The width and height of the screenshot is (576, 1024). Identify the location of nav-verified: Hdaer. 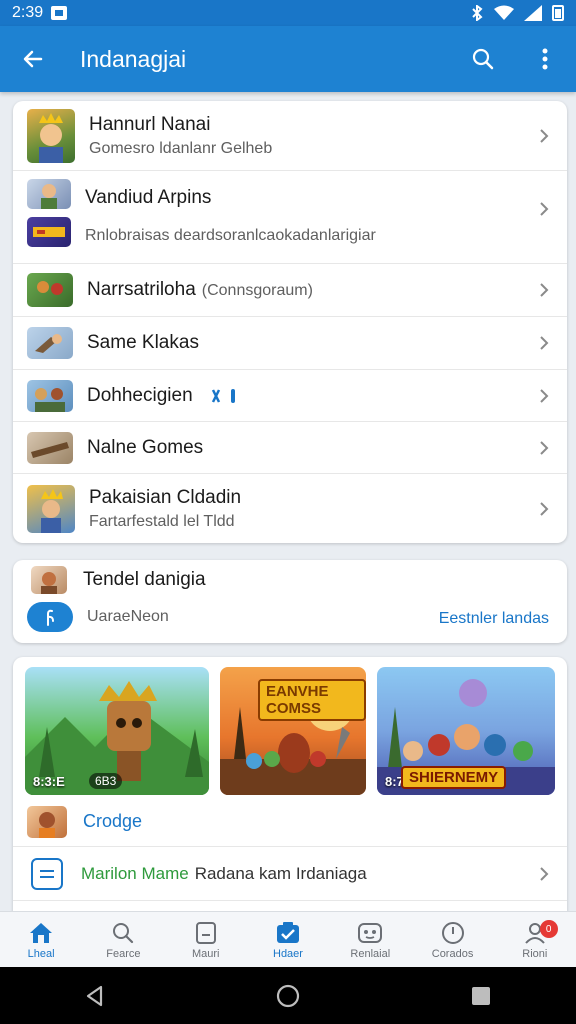
(288, 939).